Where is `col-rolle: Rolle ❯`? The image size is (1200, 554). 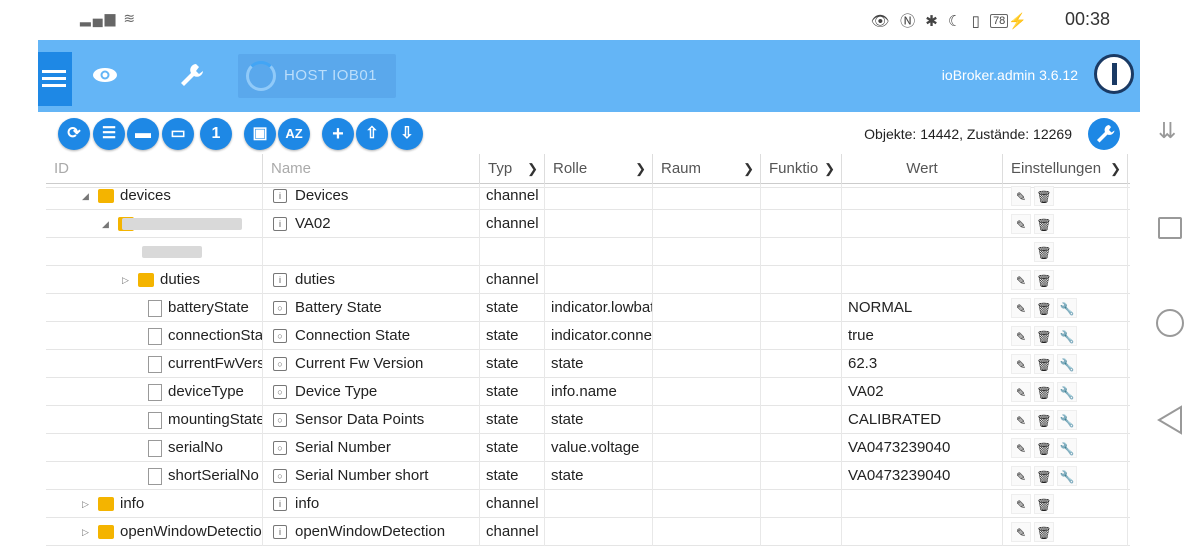 col-rolle: Rolle ❯ is located at coordinates (599, 169).